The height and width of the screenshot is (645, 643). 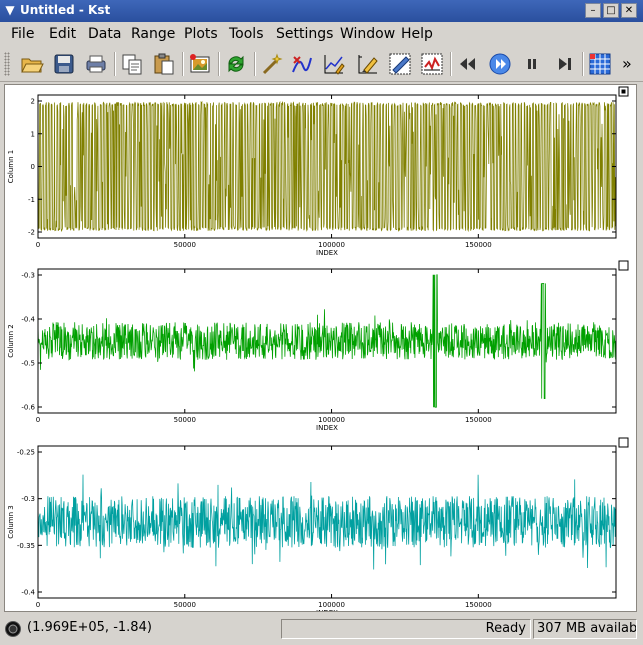 What do you see at coordinates (200, 64) in the screenshot?
I see `export-image-icon` at bounding box center [200, 64].